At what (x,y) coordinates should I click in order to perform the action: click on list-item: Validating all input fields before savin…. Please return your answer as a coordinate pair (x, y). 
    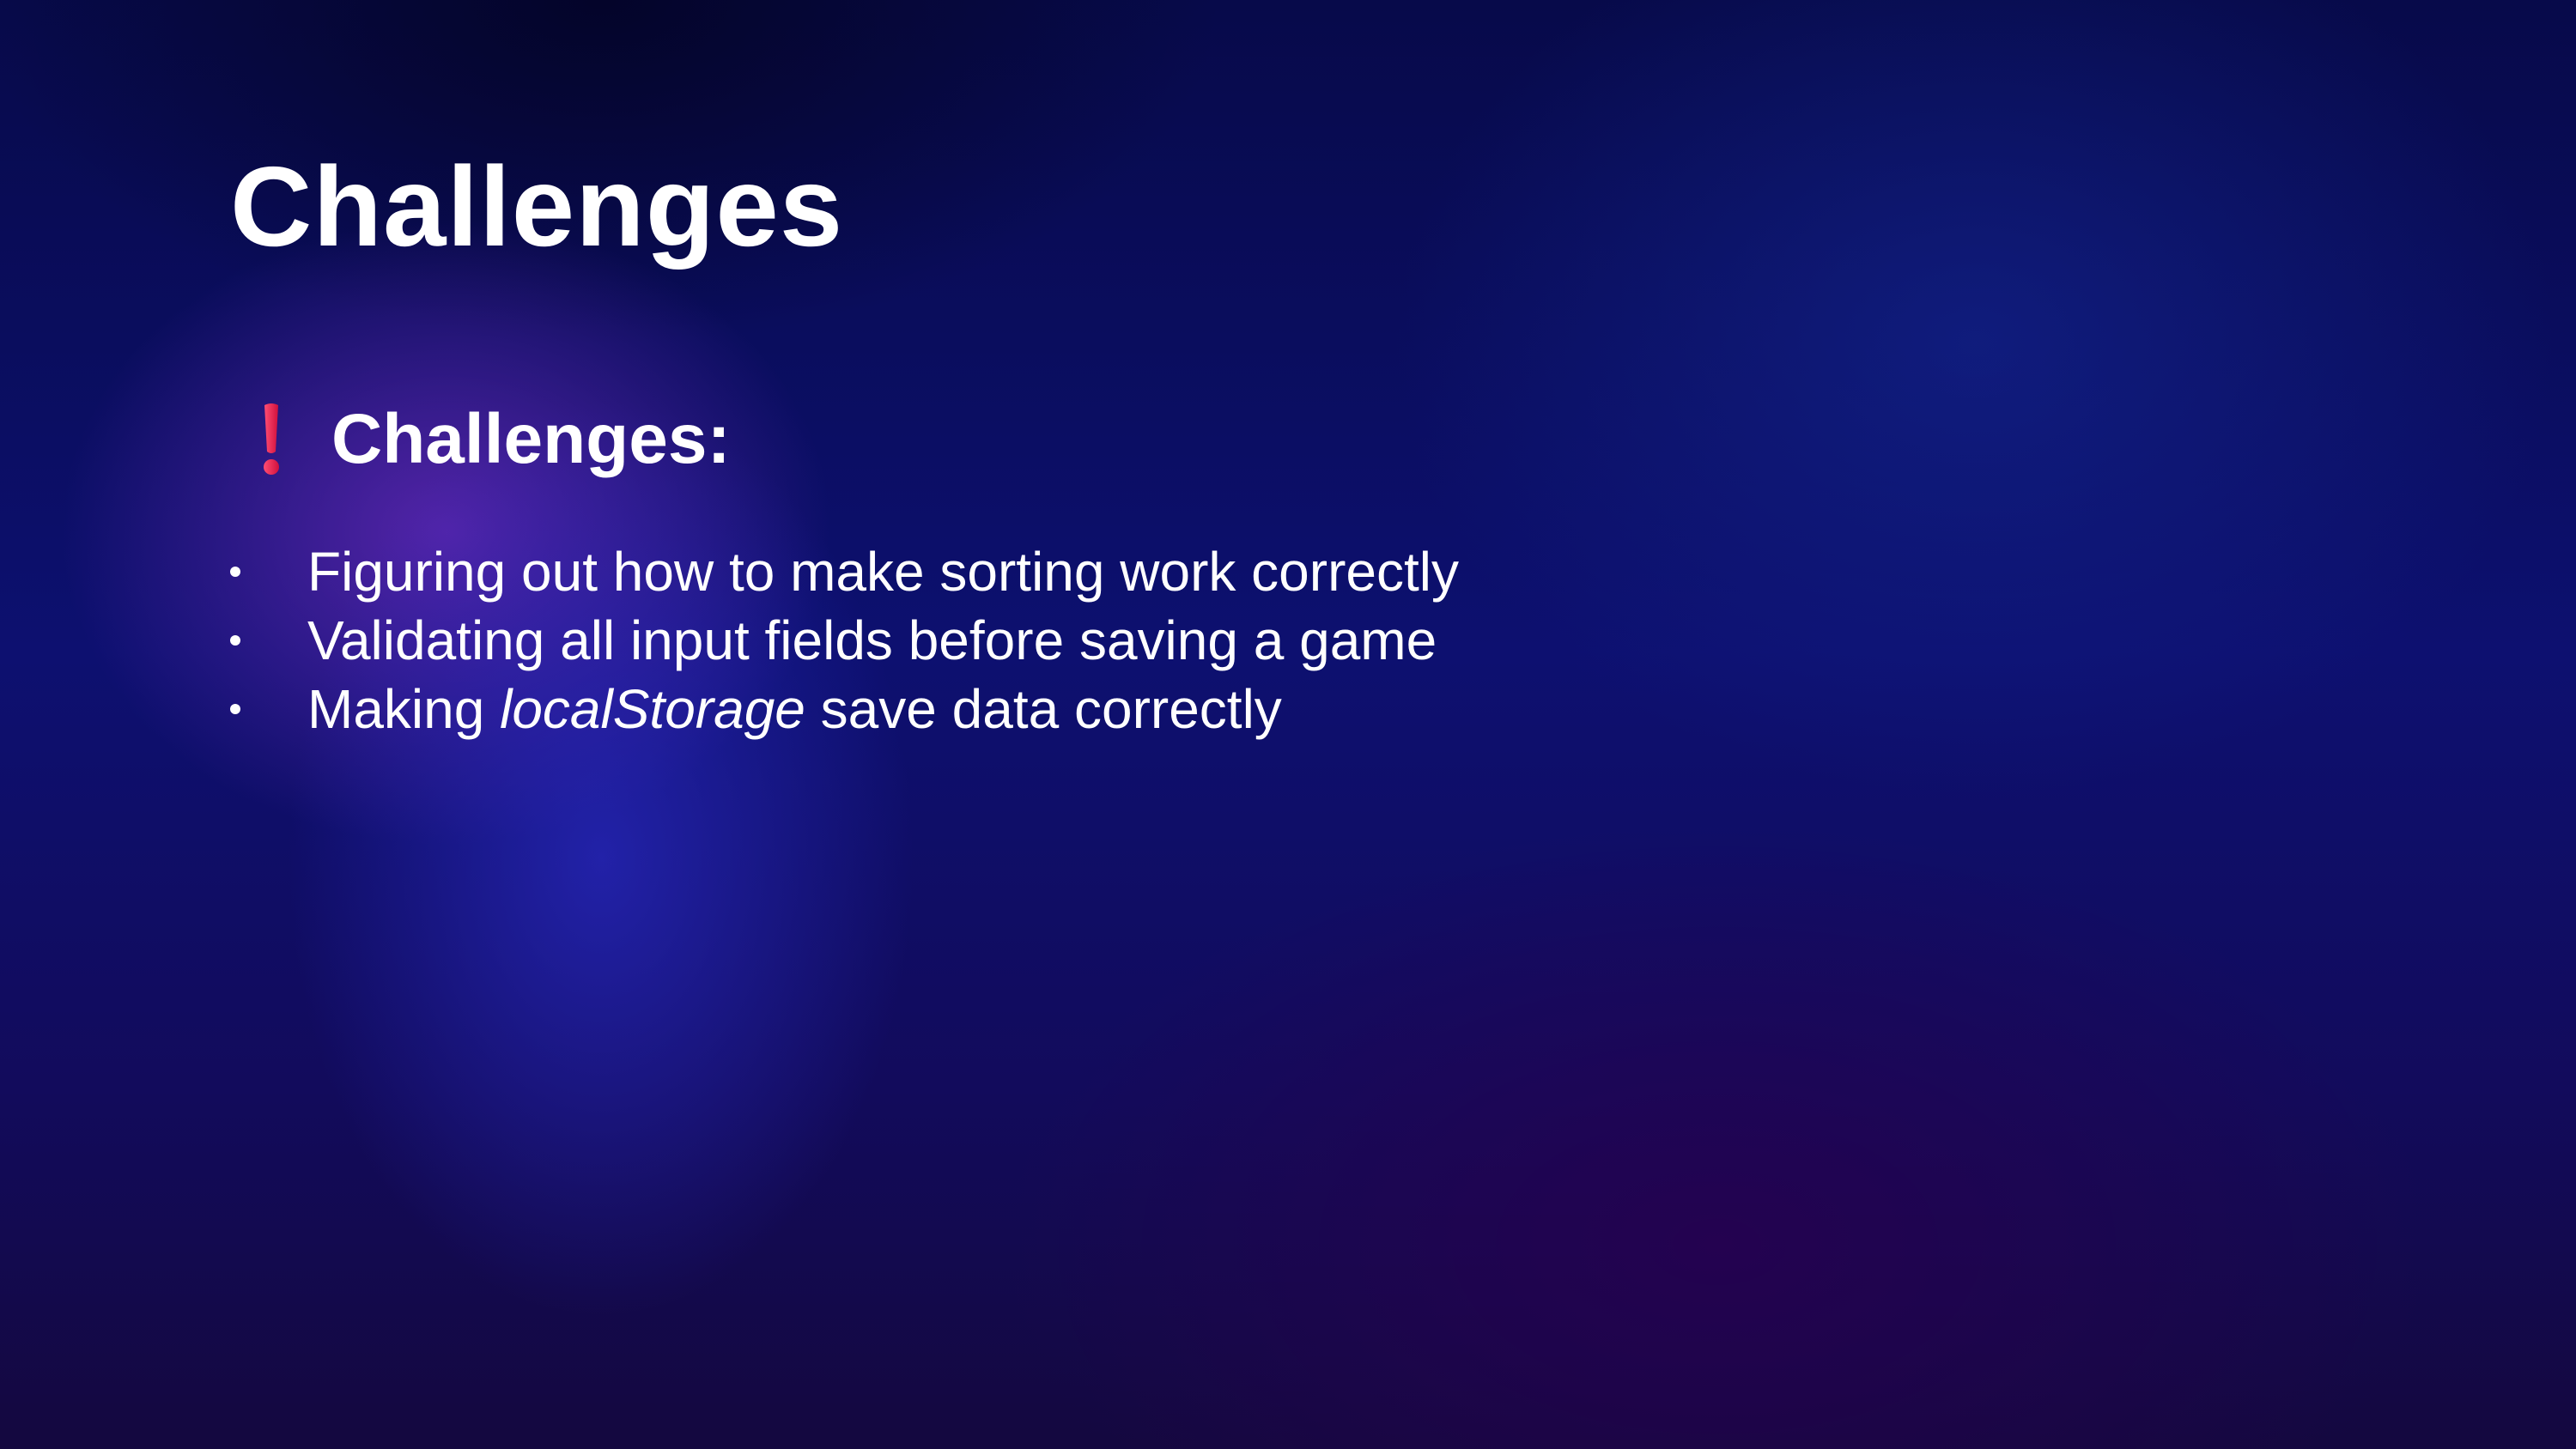
    Looking at the image, I should click on (842, 640).